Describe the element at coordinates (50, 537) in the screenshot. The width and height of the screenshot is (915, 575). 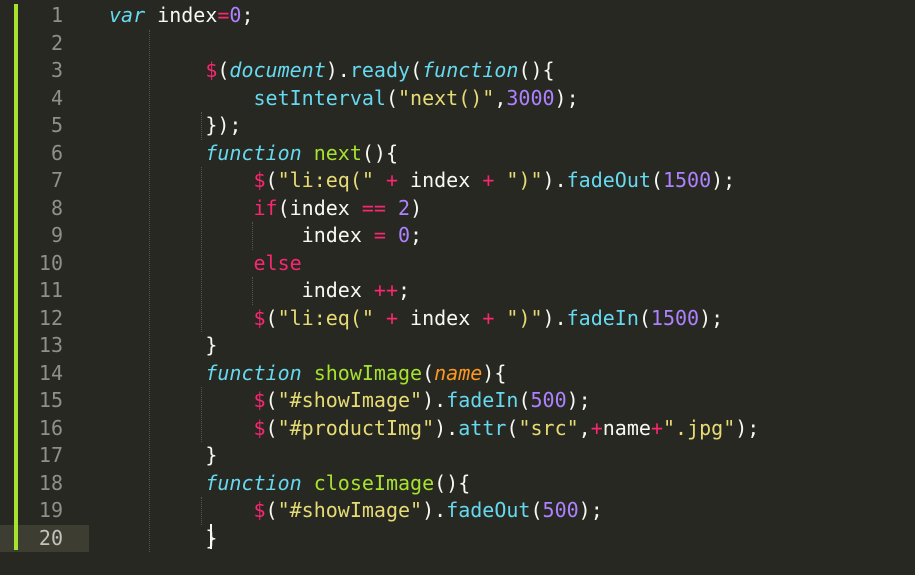
I see `line-number: 20` at that location.